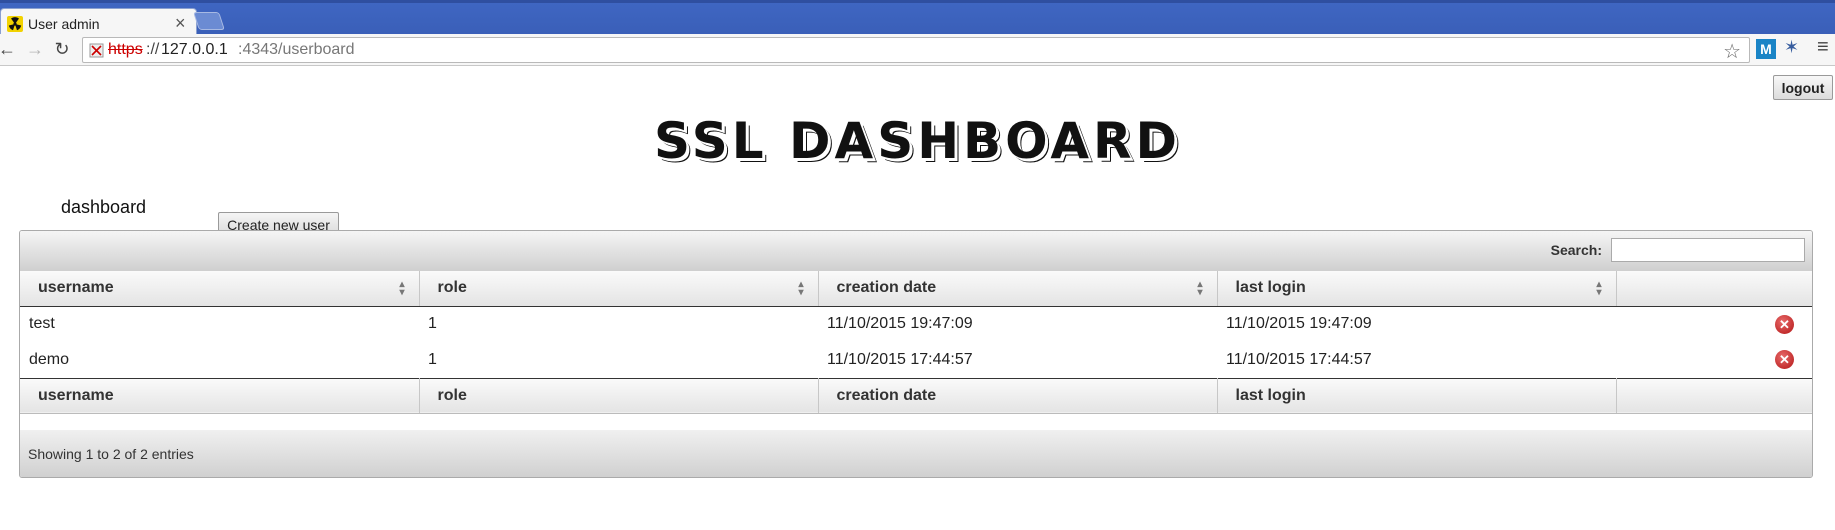 This screenshot has height=530, width=1835. Describe the element at coordinates (1417, 289) in the screenshot. I see `column-header-last-login: last login ▴ ▾` at that location.